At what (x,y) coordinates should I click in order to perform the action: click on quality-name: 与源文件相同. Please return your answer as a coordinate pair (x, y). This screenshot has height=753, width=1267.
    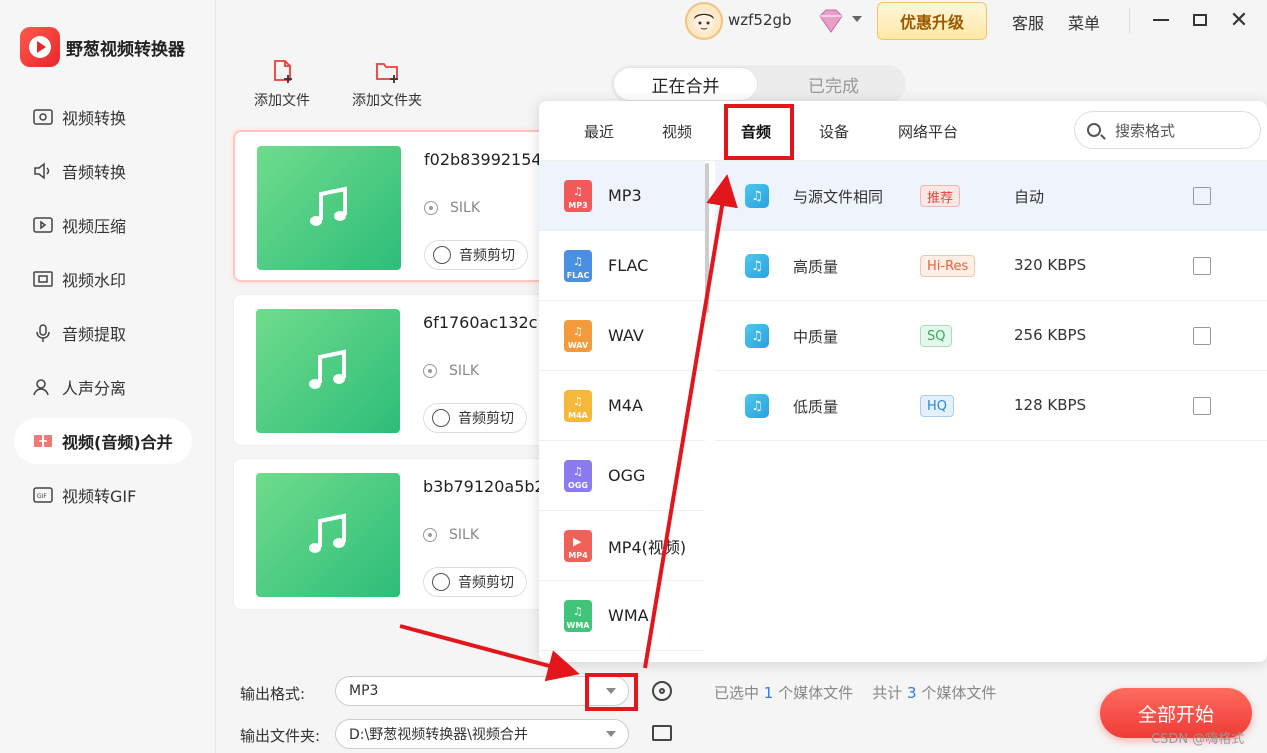
    Looking at the image, I should click on (838, 197).